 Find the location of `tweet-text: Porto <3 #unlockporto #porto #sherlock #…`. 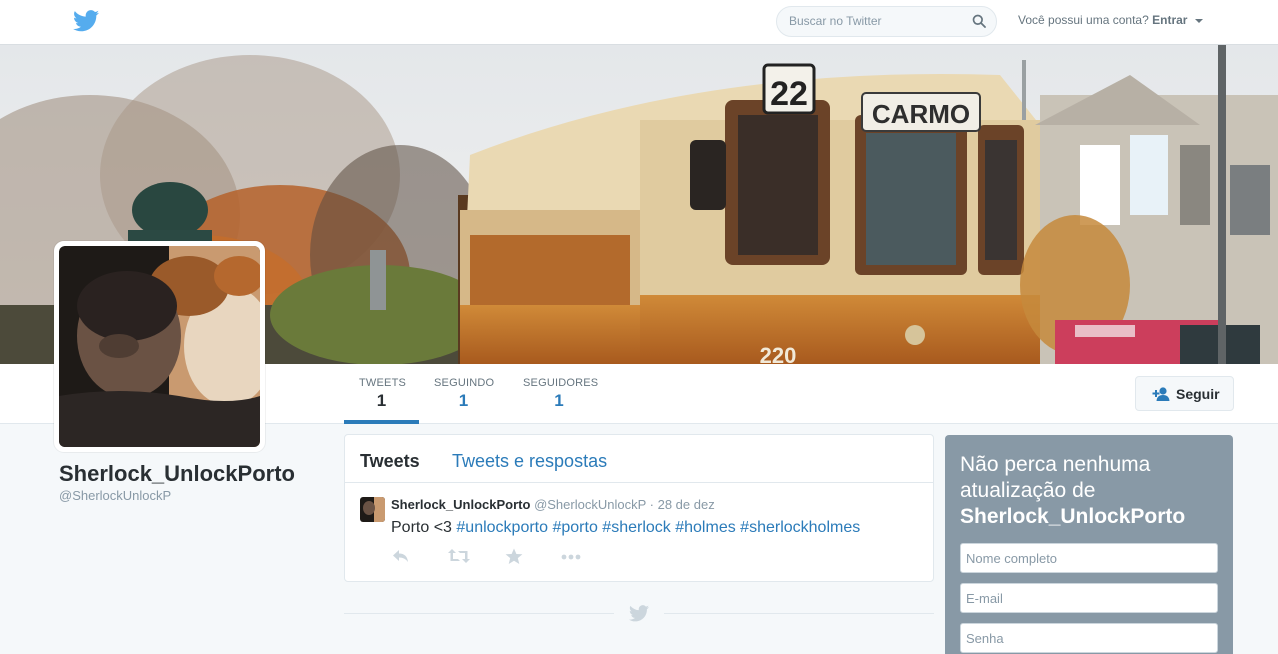

tweet-text: Porto <3 #unlockporto #porto #sherlock #… is located at coordinates (625, 528).